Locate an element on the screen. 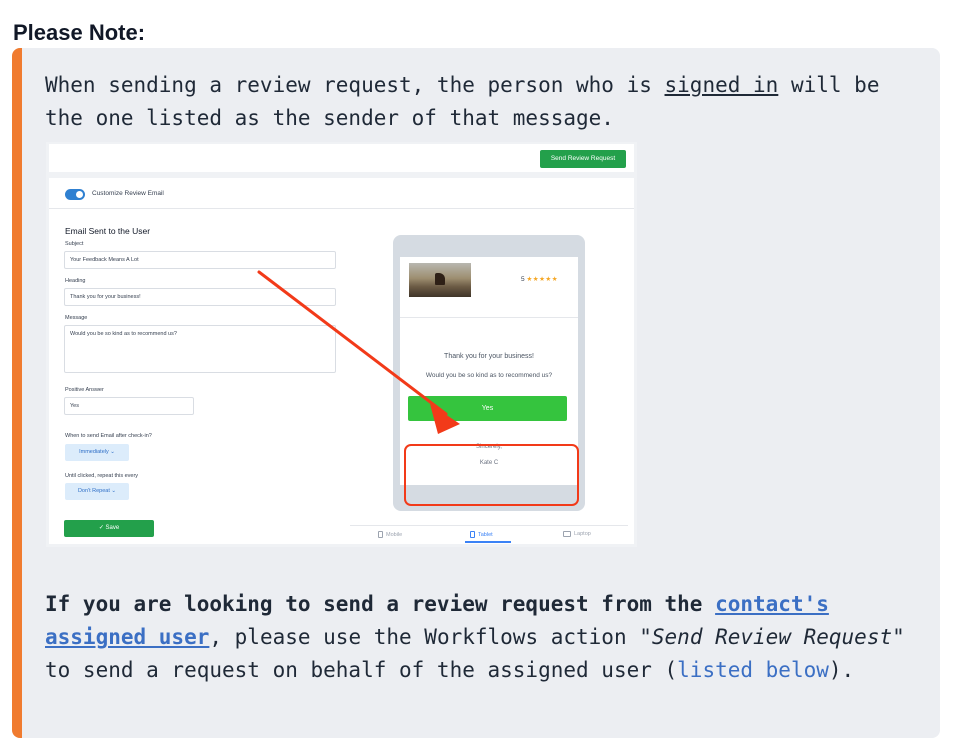 The width and height of the screenshot is (957, 742). screenshot-top-bar: Send Review Request is located at coordinates (341, 158).